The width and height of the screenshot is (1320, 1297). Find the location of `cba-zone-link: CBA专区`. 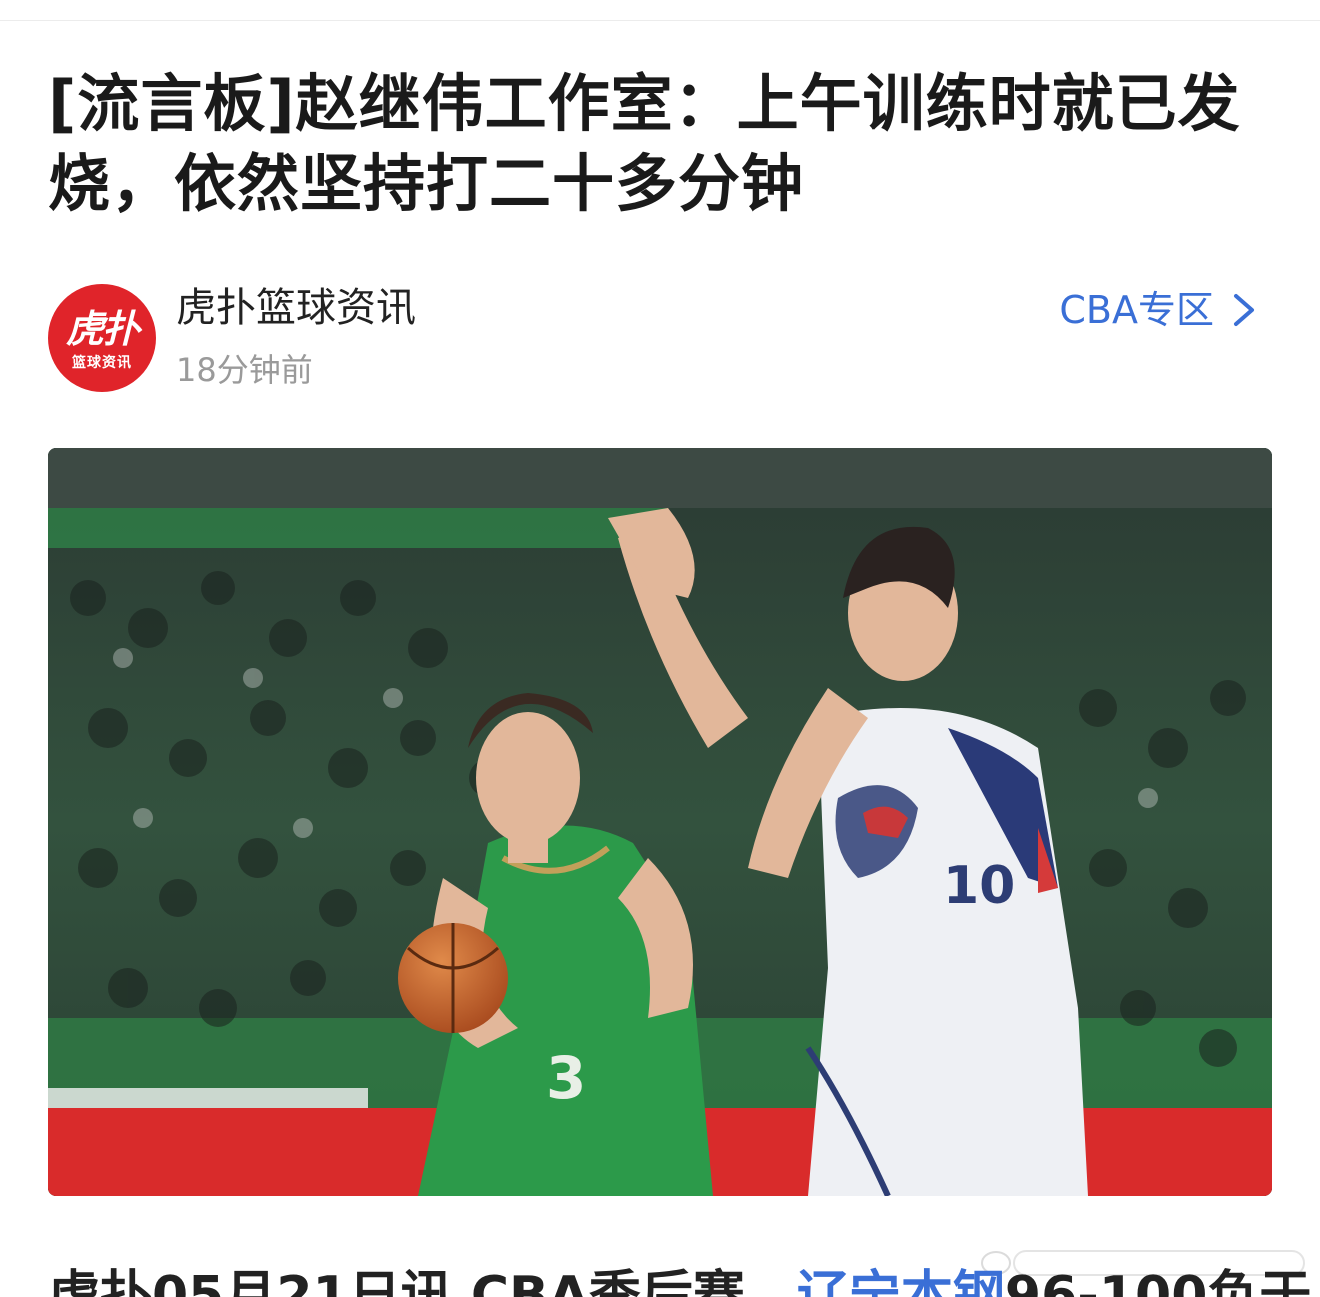

cba-zone-link: CBA专区 is located at coordinates (1161, 310).